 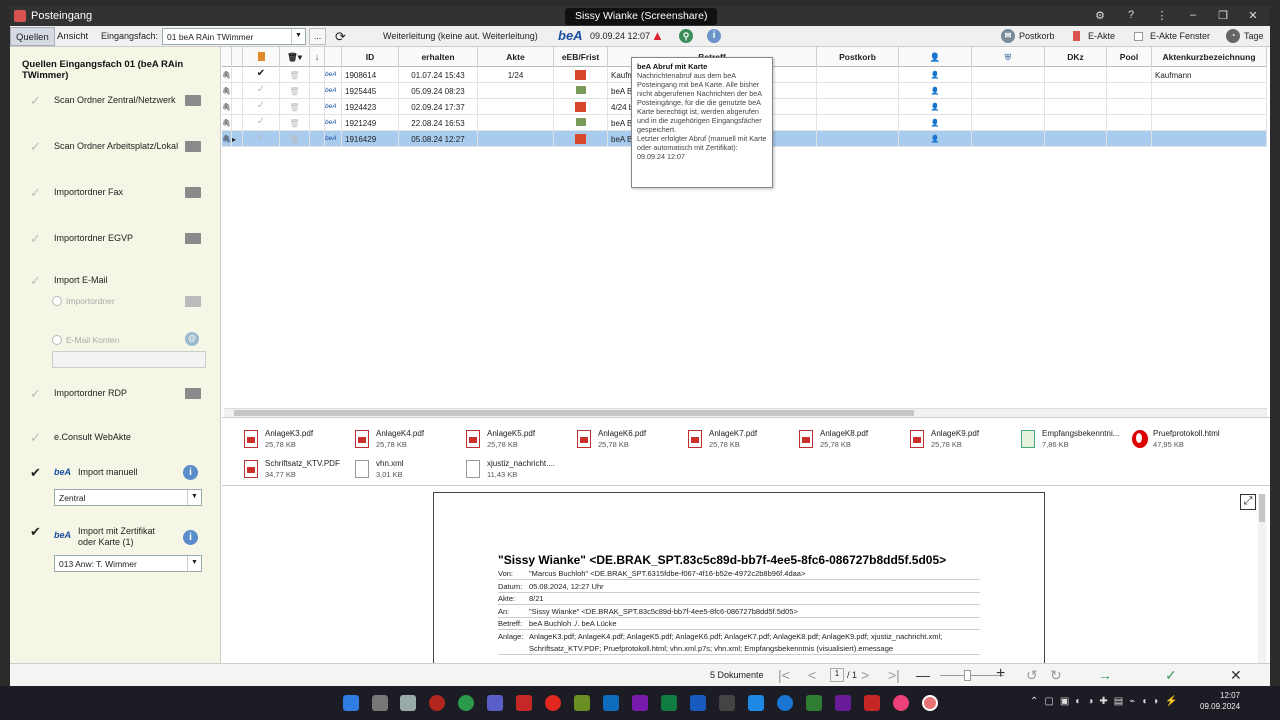 What do you see at coordinates (295, 57) in the screenshot?
I see `col-delete: 🗑▾` at bounding box center [295, 57].